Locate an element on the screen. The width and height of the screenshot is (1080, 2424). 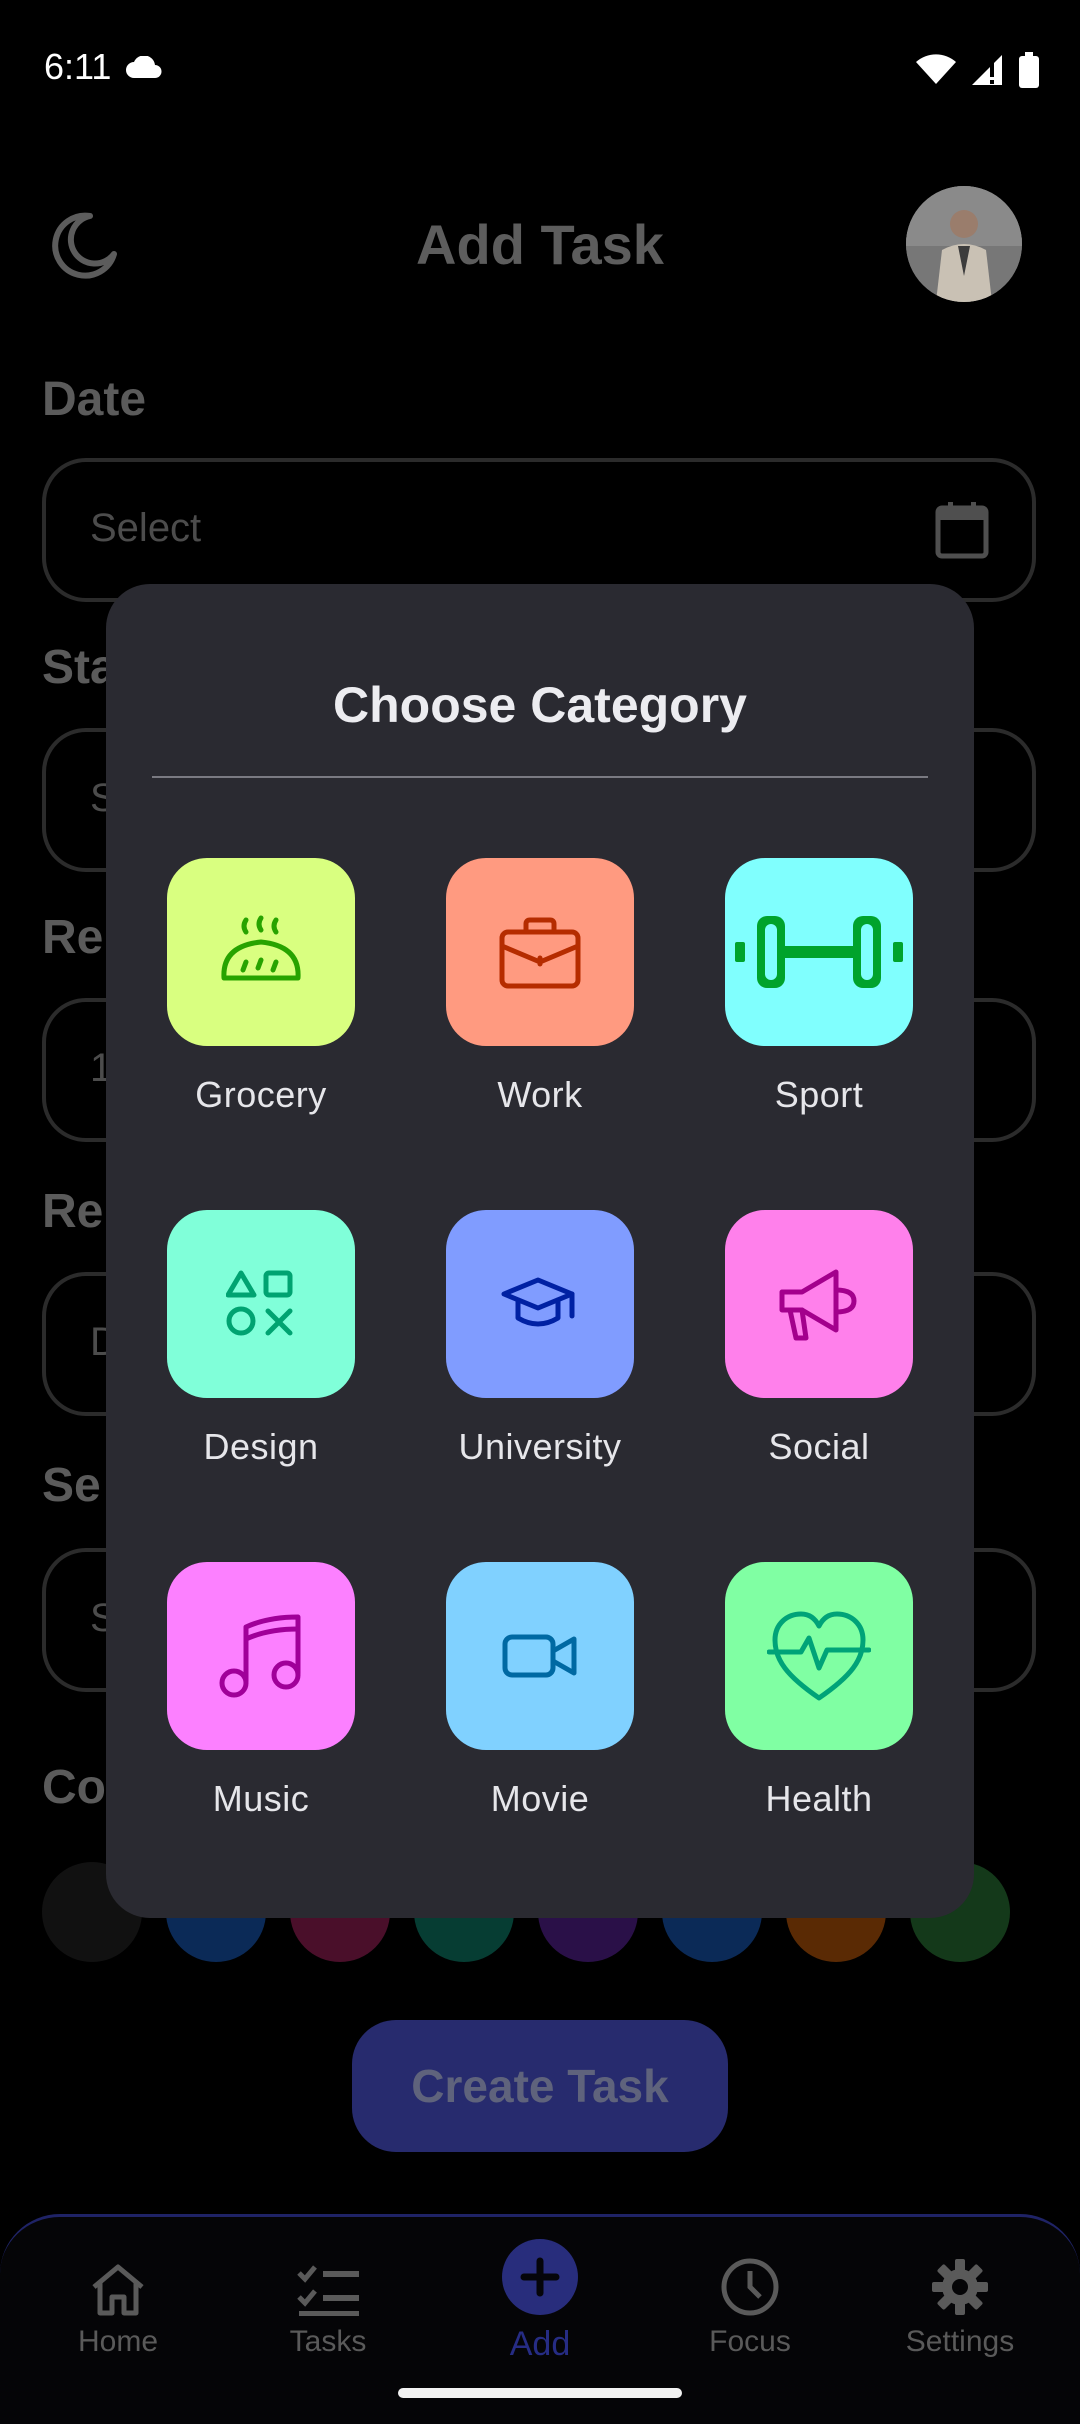
clock-icon is located at coordinates (750, 2287).